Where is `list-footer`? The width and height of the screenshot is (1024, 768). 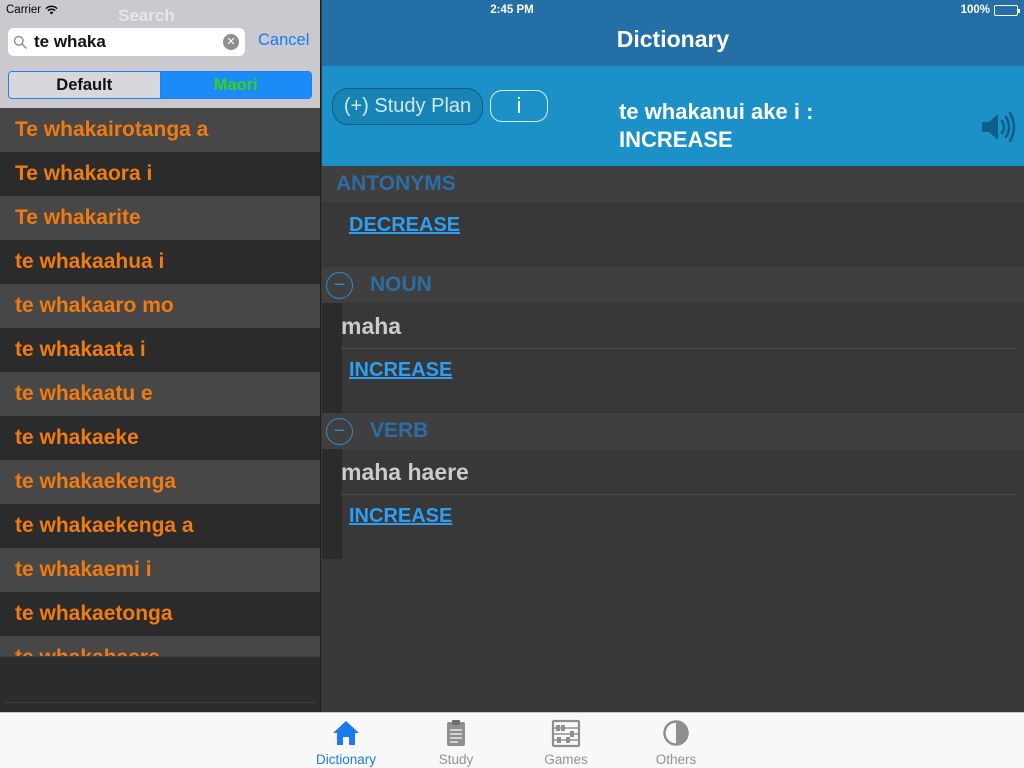
list-footer is located at coordinates (160, 684).